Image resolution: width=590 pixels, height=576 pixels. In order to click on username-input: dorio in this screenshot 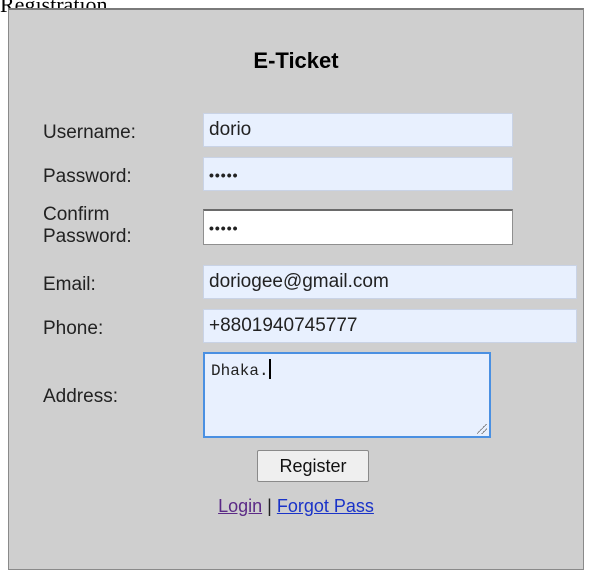, I will do `click(358, 130)`.